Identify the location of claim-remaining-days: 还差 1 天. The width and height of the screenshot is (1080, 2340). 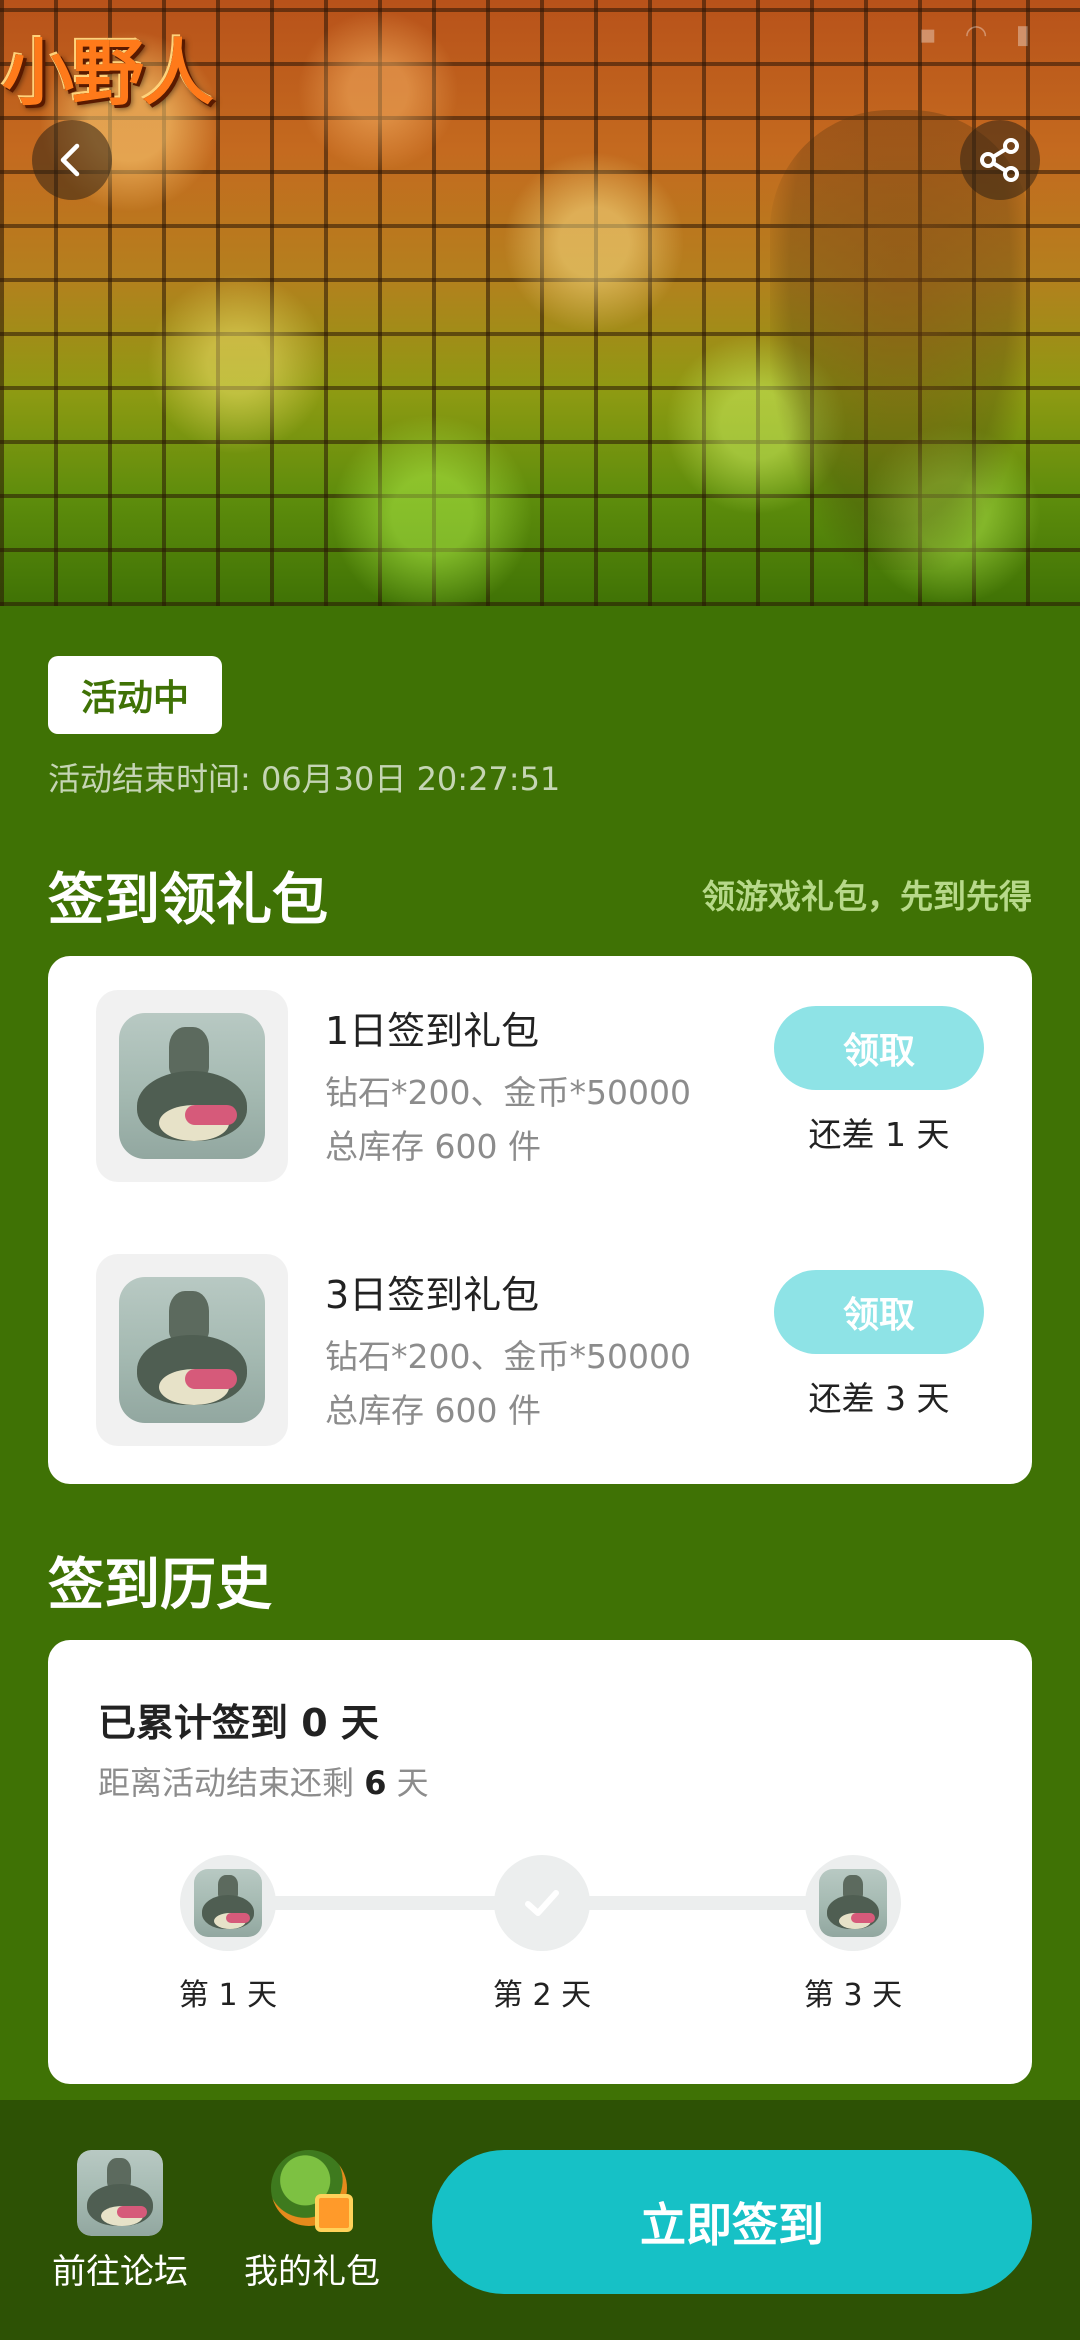
(879, 1134).